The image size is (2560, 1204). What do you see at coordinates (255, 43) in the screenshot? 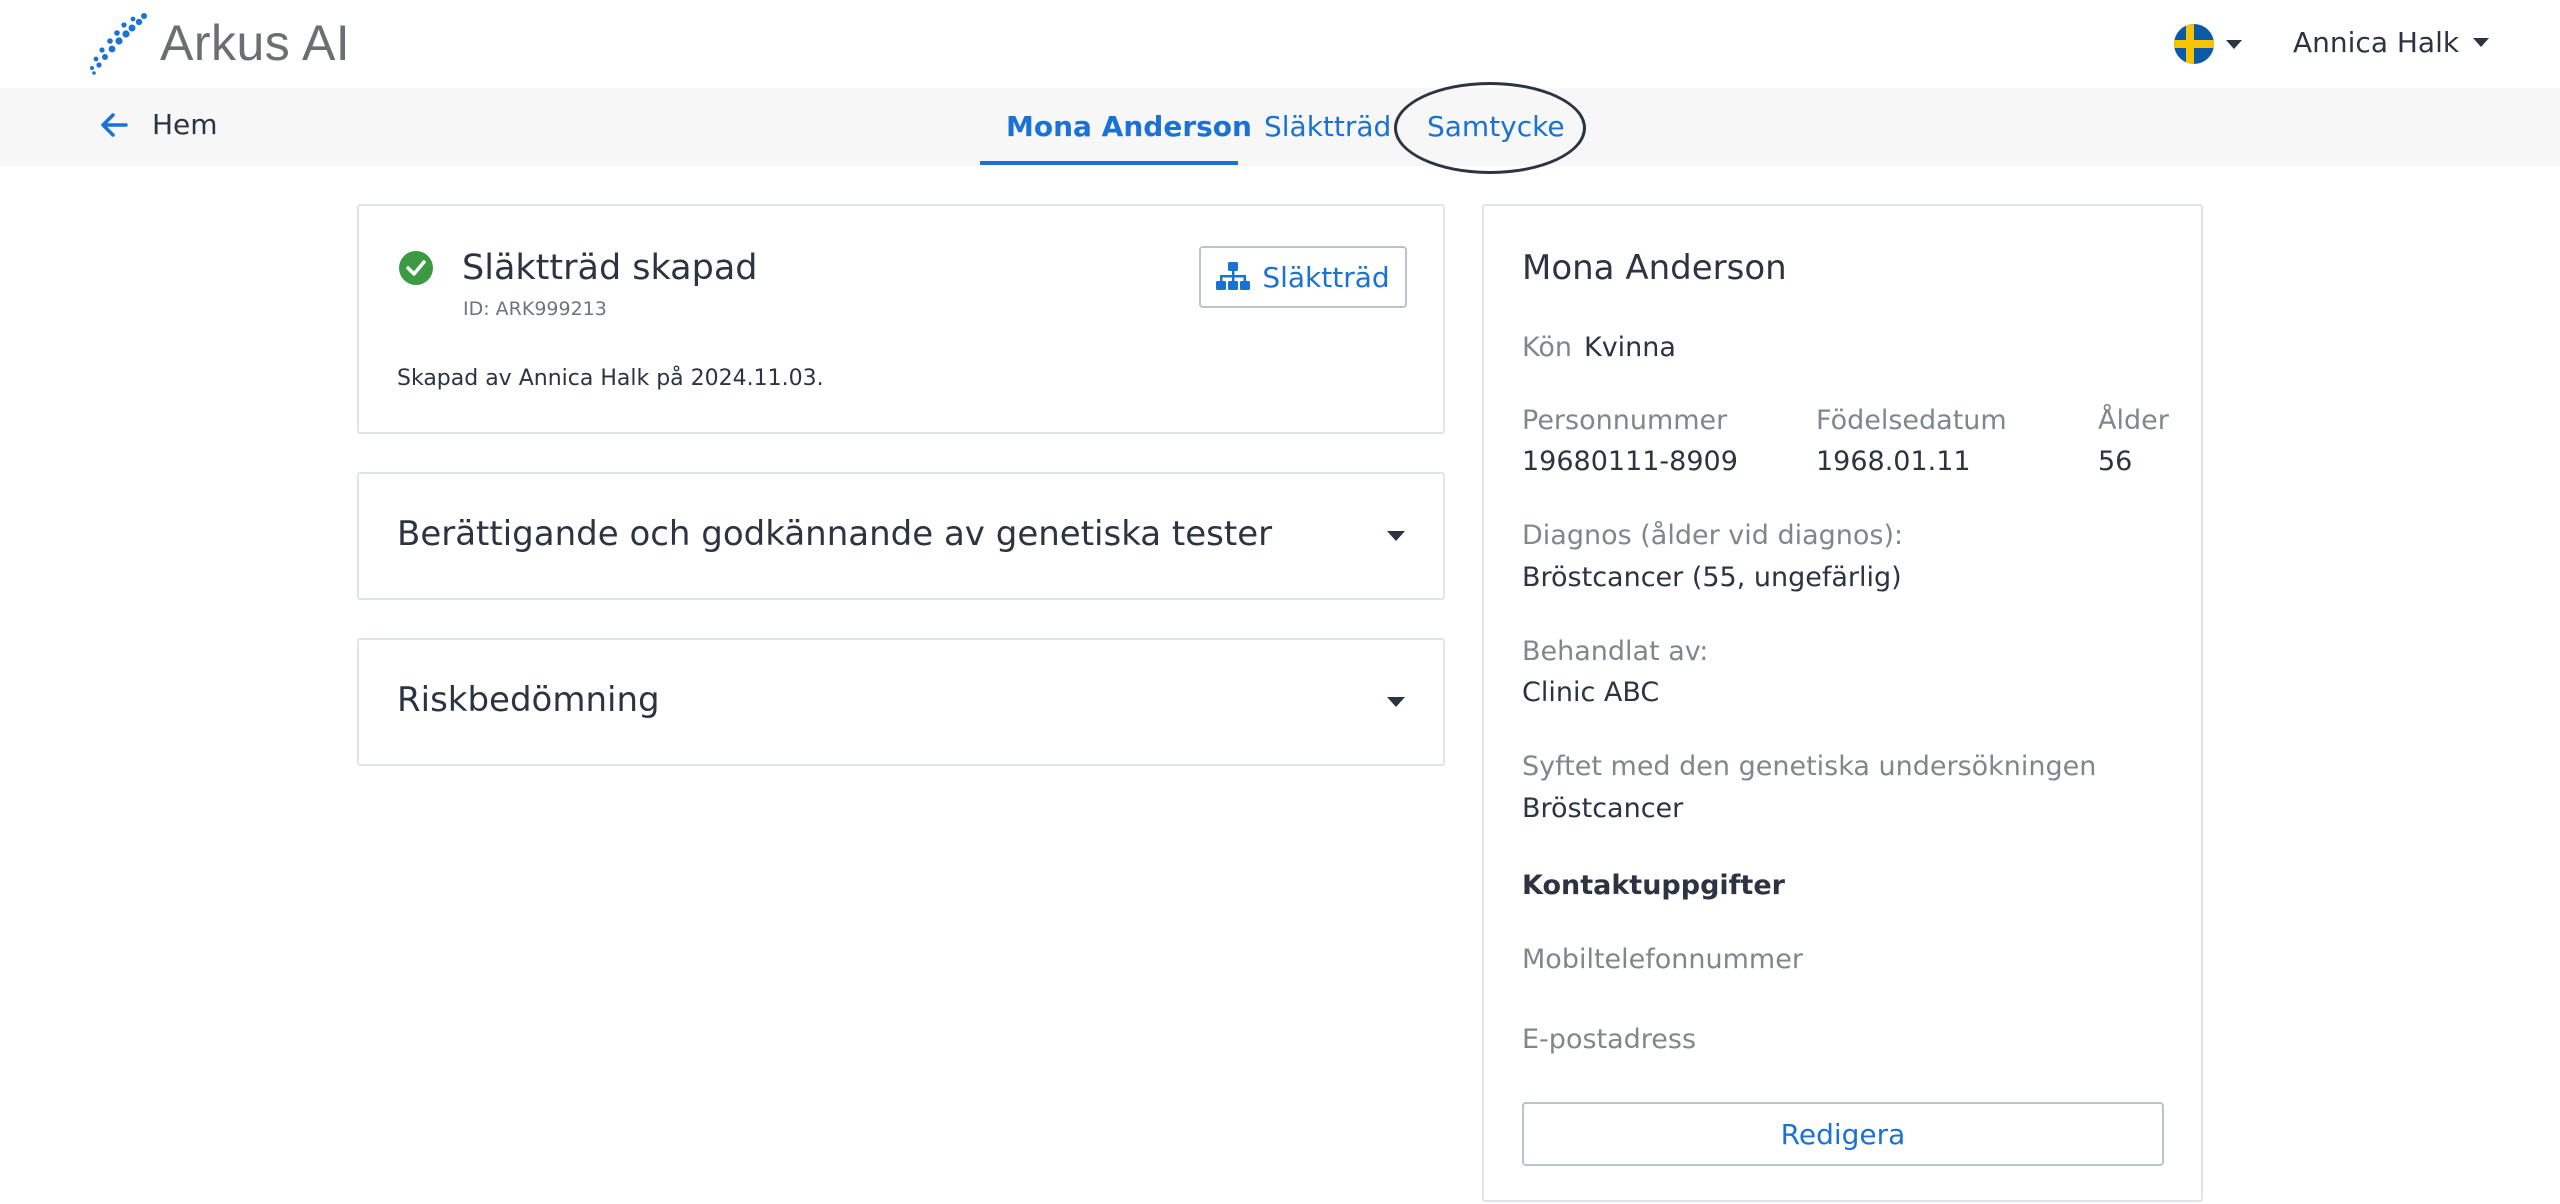
I see `app-name: Arkus AI` at bounding box center [255, 43].